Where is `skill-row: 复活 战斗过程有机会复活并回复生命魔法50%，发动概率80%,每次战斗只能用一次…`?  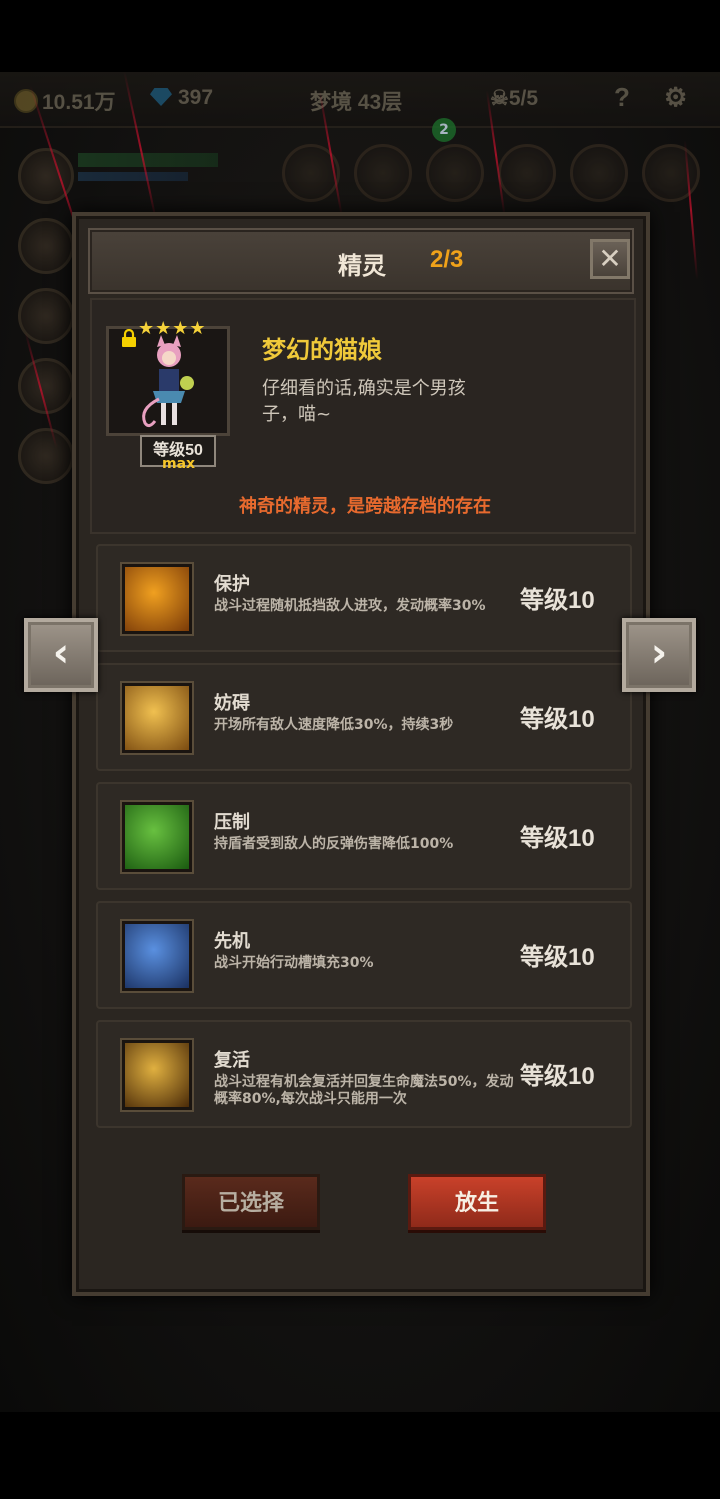 skill-row: 复活 战斗过程有机会复活并回复生命魔法50%，发动概率80%,每次战斗只能用一次… is located at coordinates (364, 1074).